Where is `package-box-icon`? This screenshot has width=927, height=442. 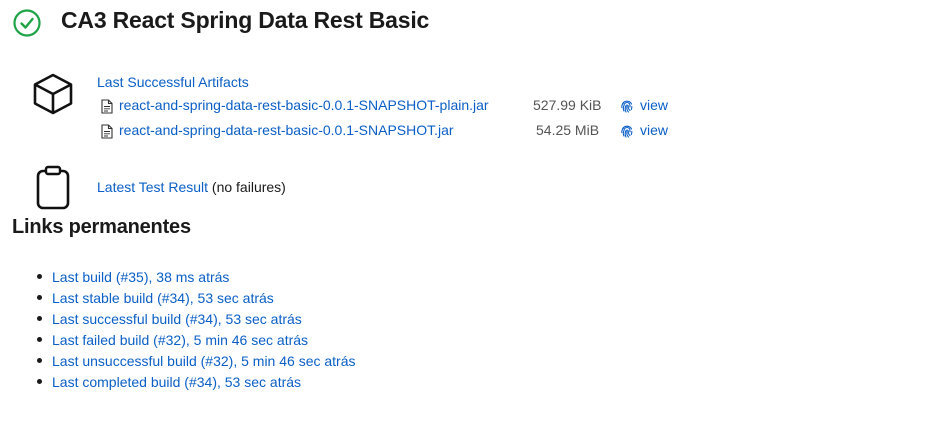
package-box-icon is located at coordinates (53, 94).